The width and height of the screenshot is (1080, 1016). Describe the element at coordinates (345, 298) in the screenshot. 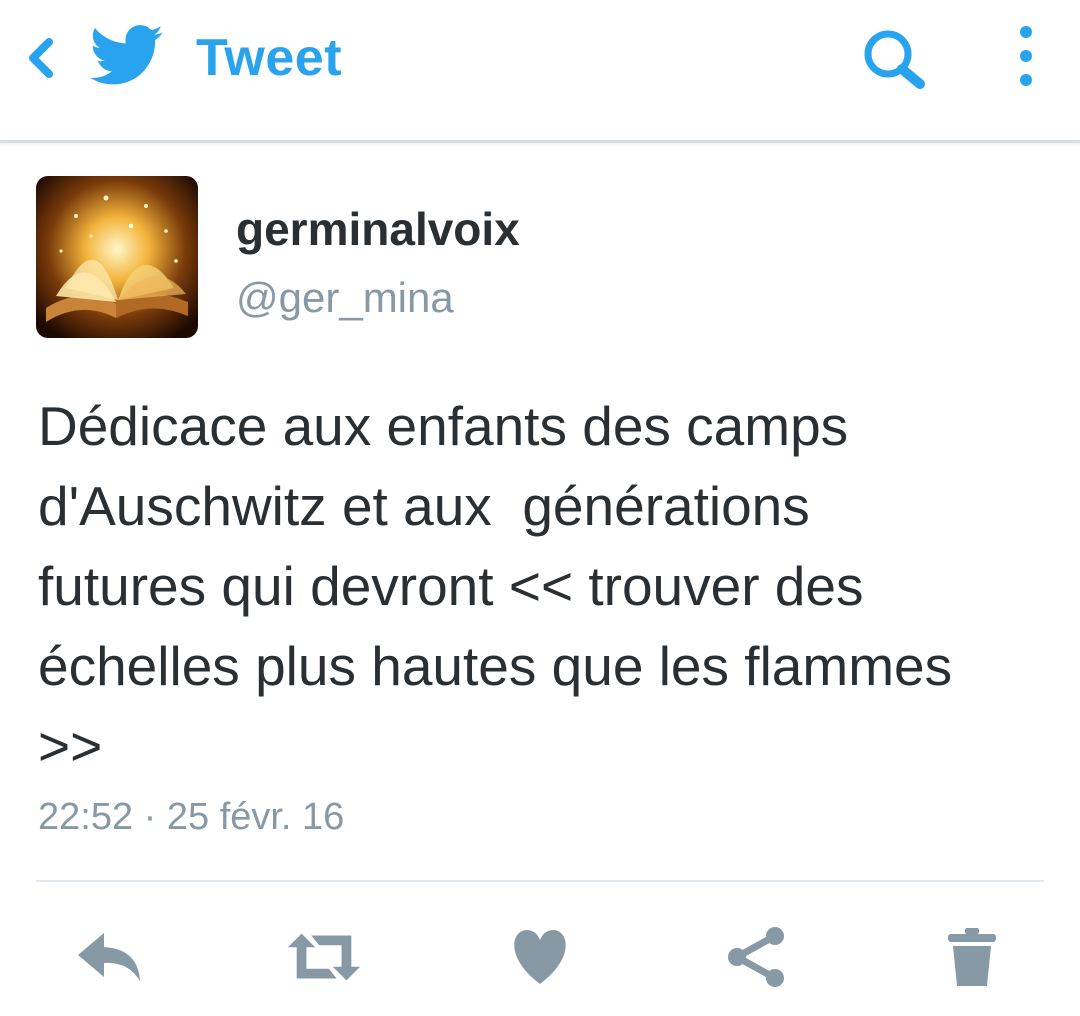

I see `user-handle: @ger_mina` at that location.